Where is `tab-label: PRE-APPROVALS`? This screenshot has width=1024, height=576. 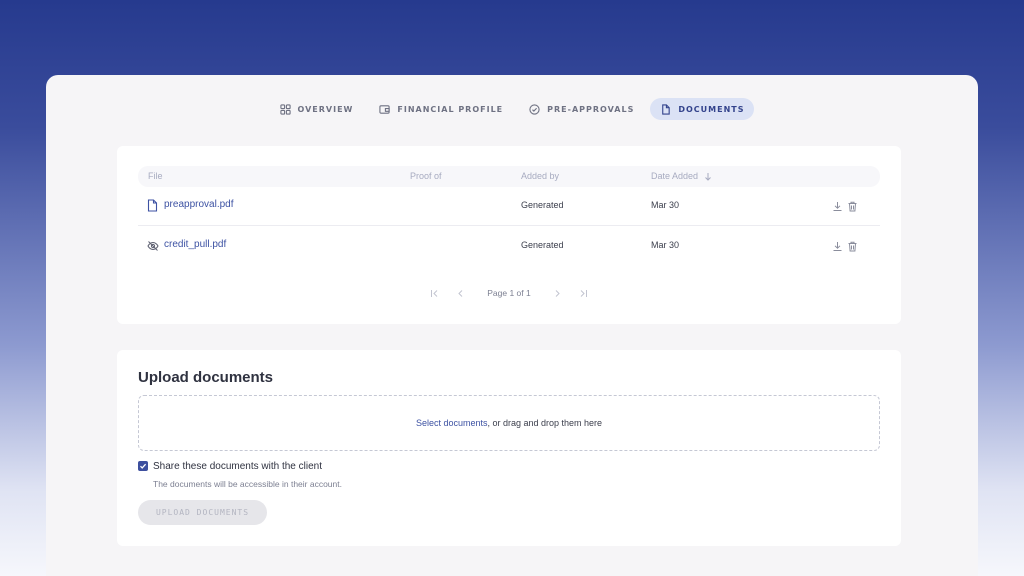 tab-label: PRE-APPROVALS is located at coordinates (591, 109).